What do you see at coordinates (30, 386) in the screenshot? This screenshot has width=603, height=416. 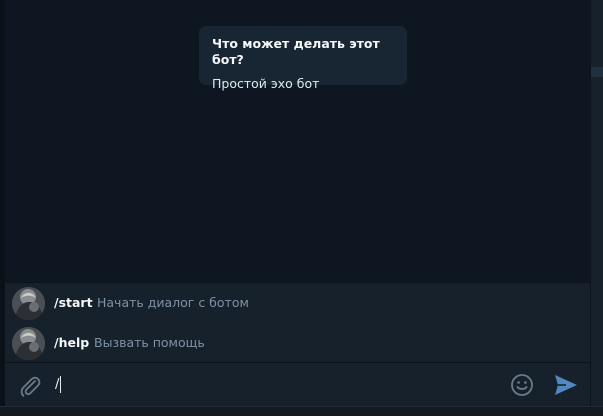 I see `paperclip-icon` at bounding box center [30, 386].